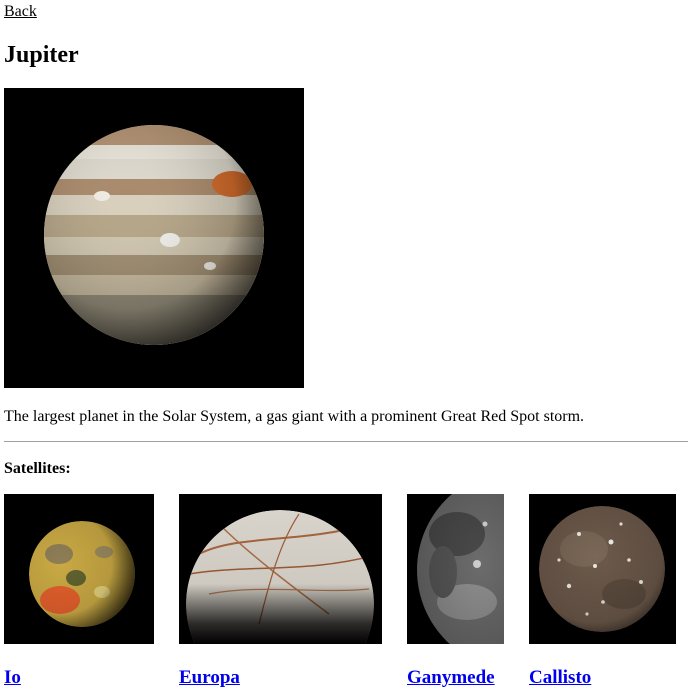  Describe the element at coordinates (79, 569) in the screenshot. I see `io-image` at that location.